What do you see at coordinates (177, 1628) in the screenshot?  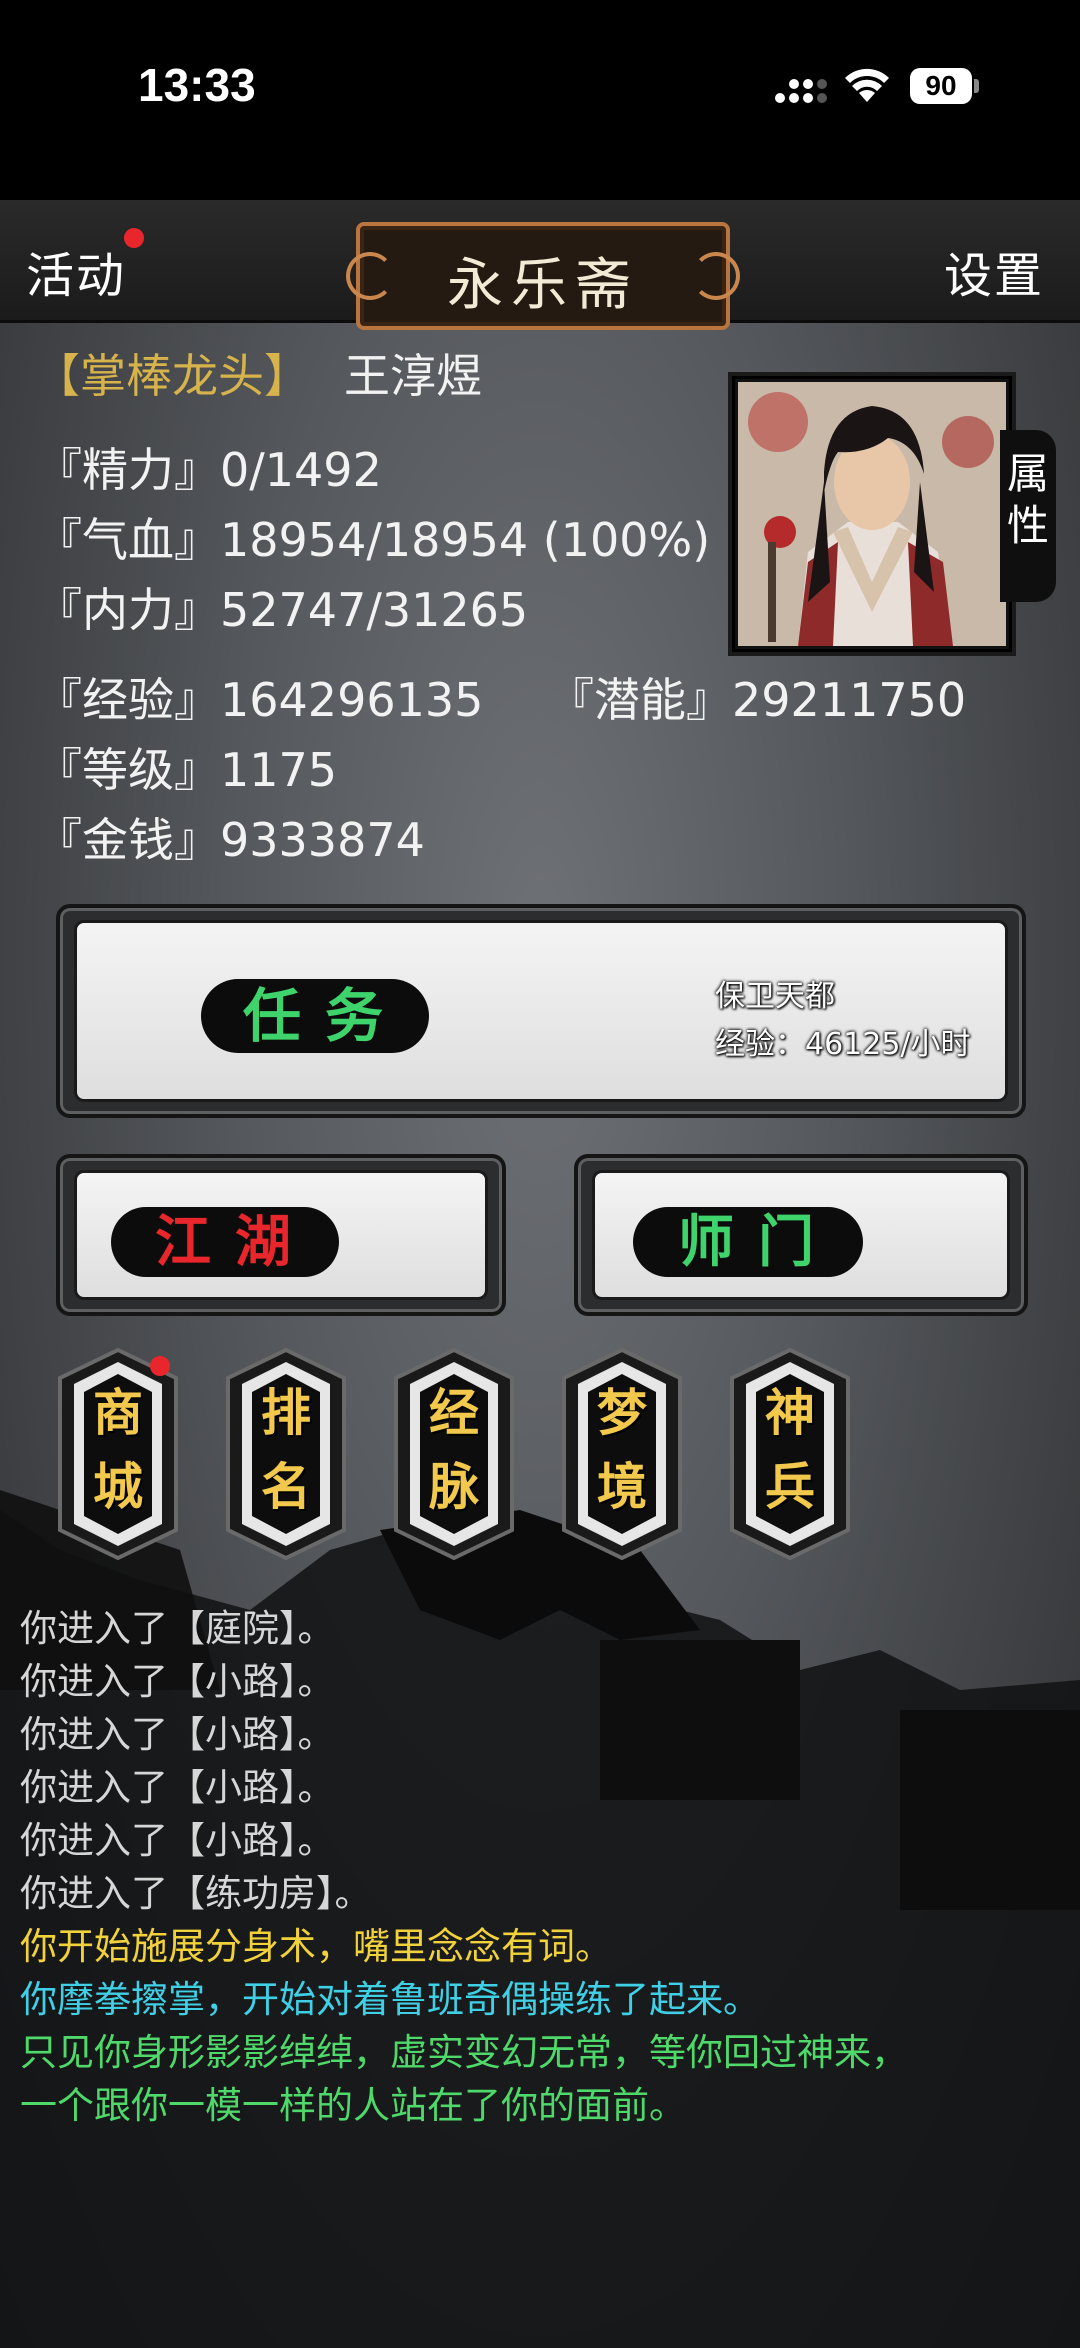 I see `log-line: 你进入了【庭院】。` at bounding box center [177, 1628].